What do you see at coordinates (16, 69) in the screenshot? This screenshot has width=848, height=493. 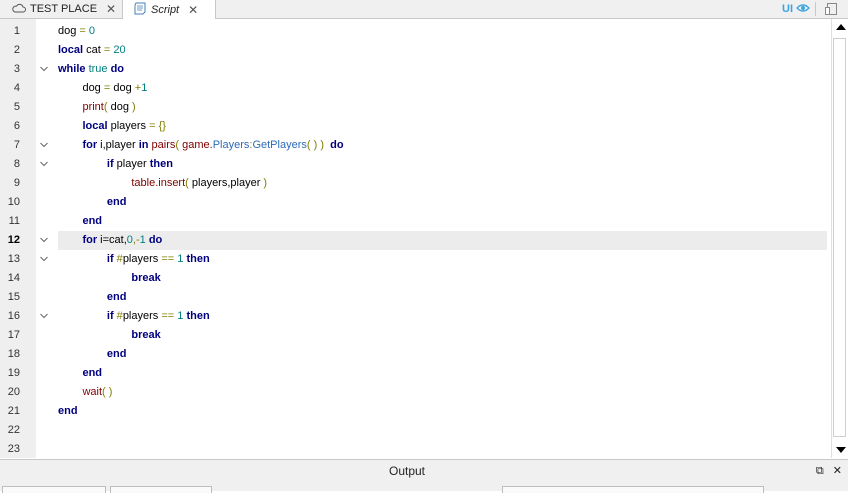 I see `line-number: 3` at bounding box center [16, 69].